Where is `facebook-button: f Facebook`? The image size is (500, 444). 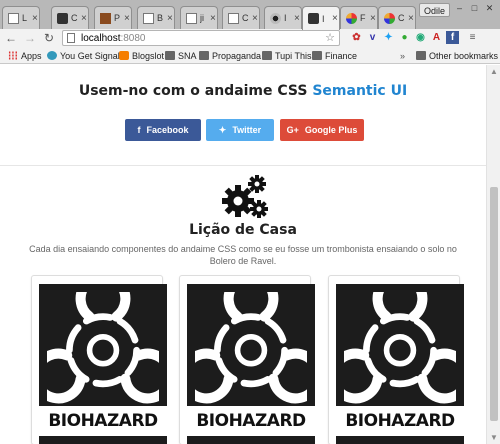 facebook-button: f Facebook is located at coordinates (163, 130).